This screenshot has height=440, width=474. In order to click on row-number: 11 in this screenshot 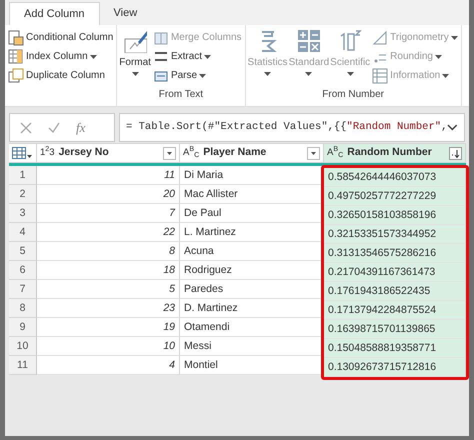, I will do `click(23, 365)`.